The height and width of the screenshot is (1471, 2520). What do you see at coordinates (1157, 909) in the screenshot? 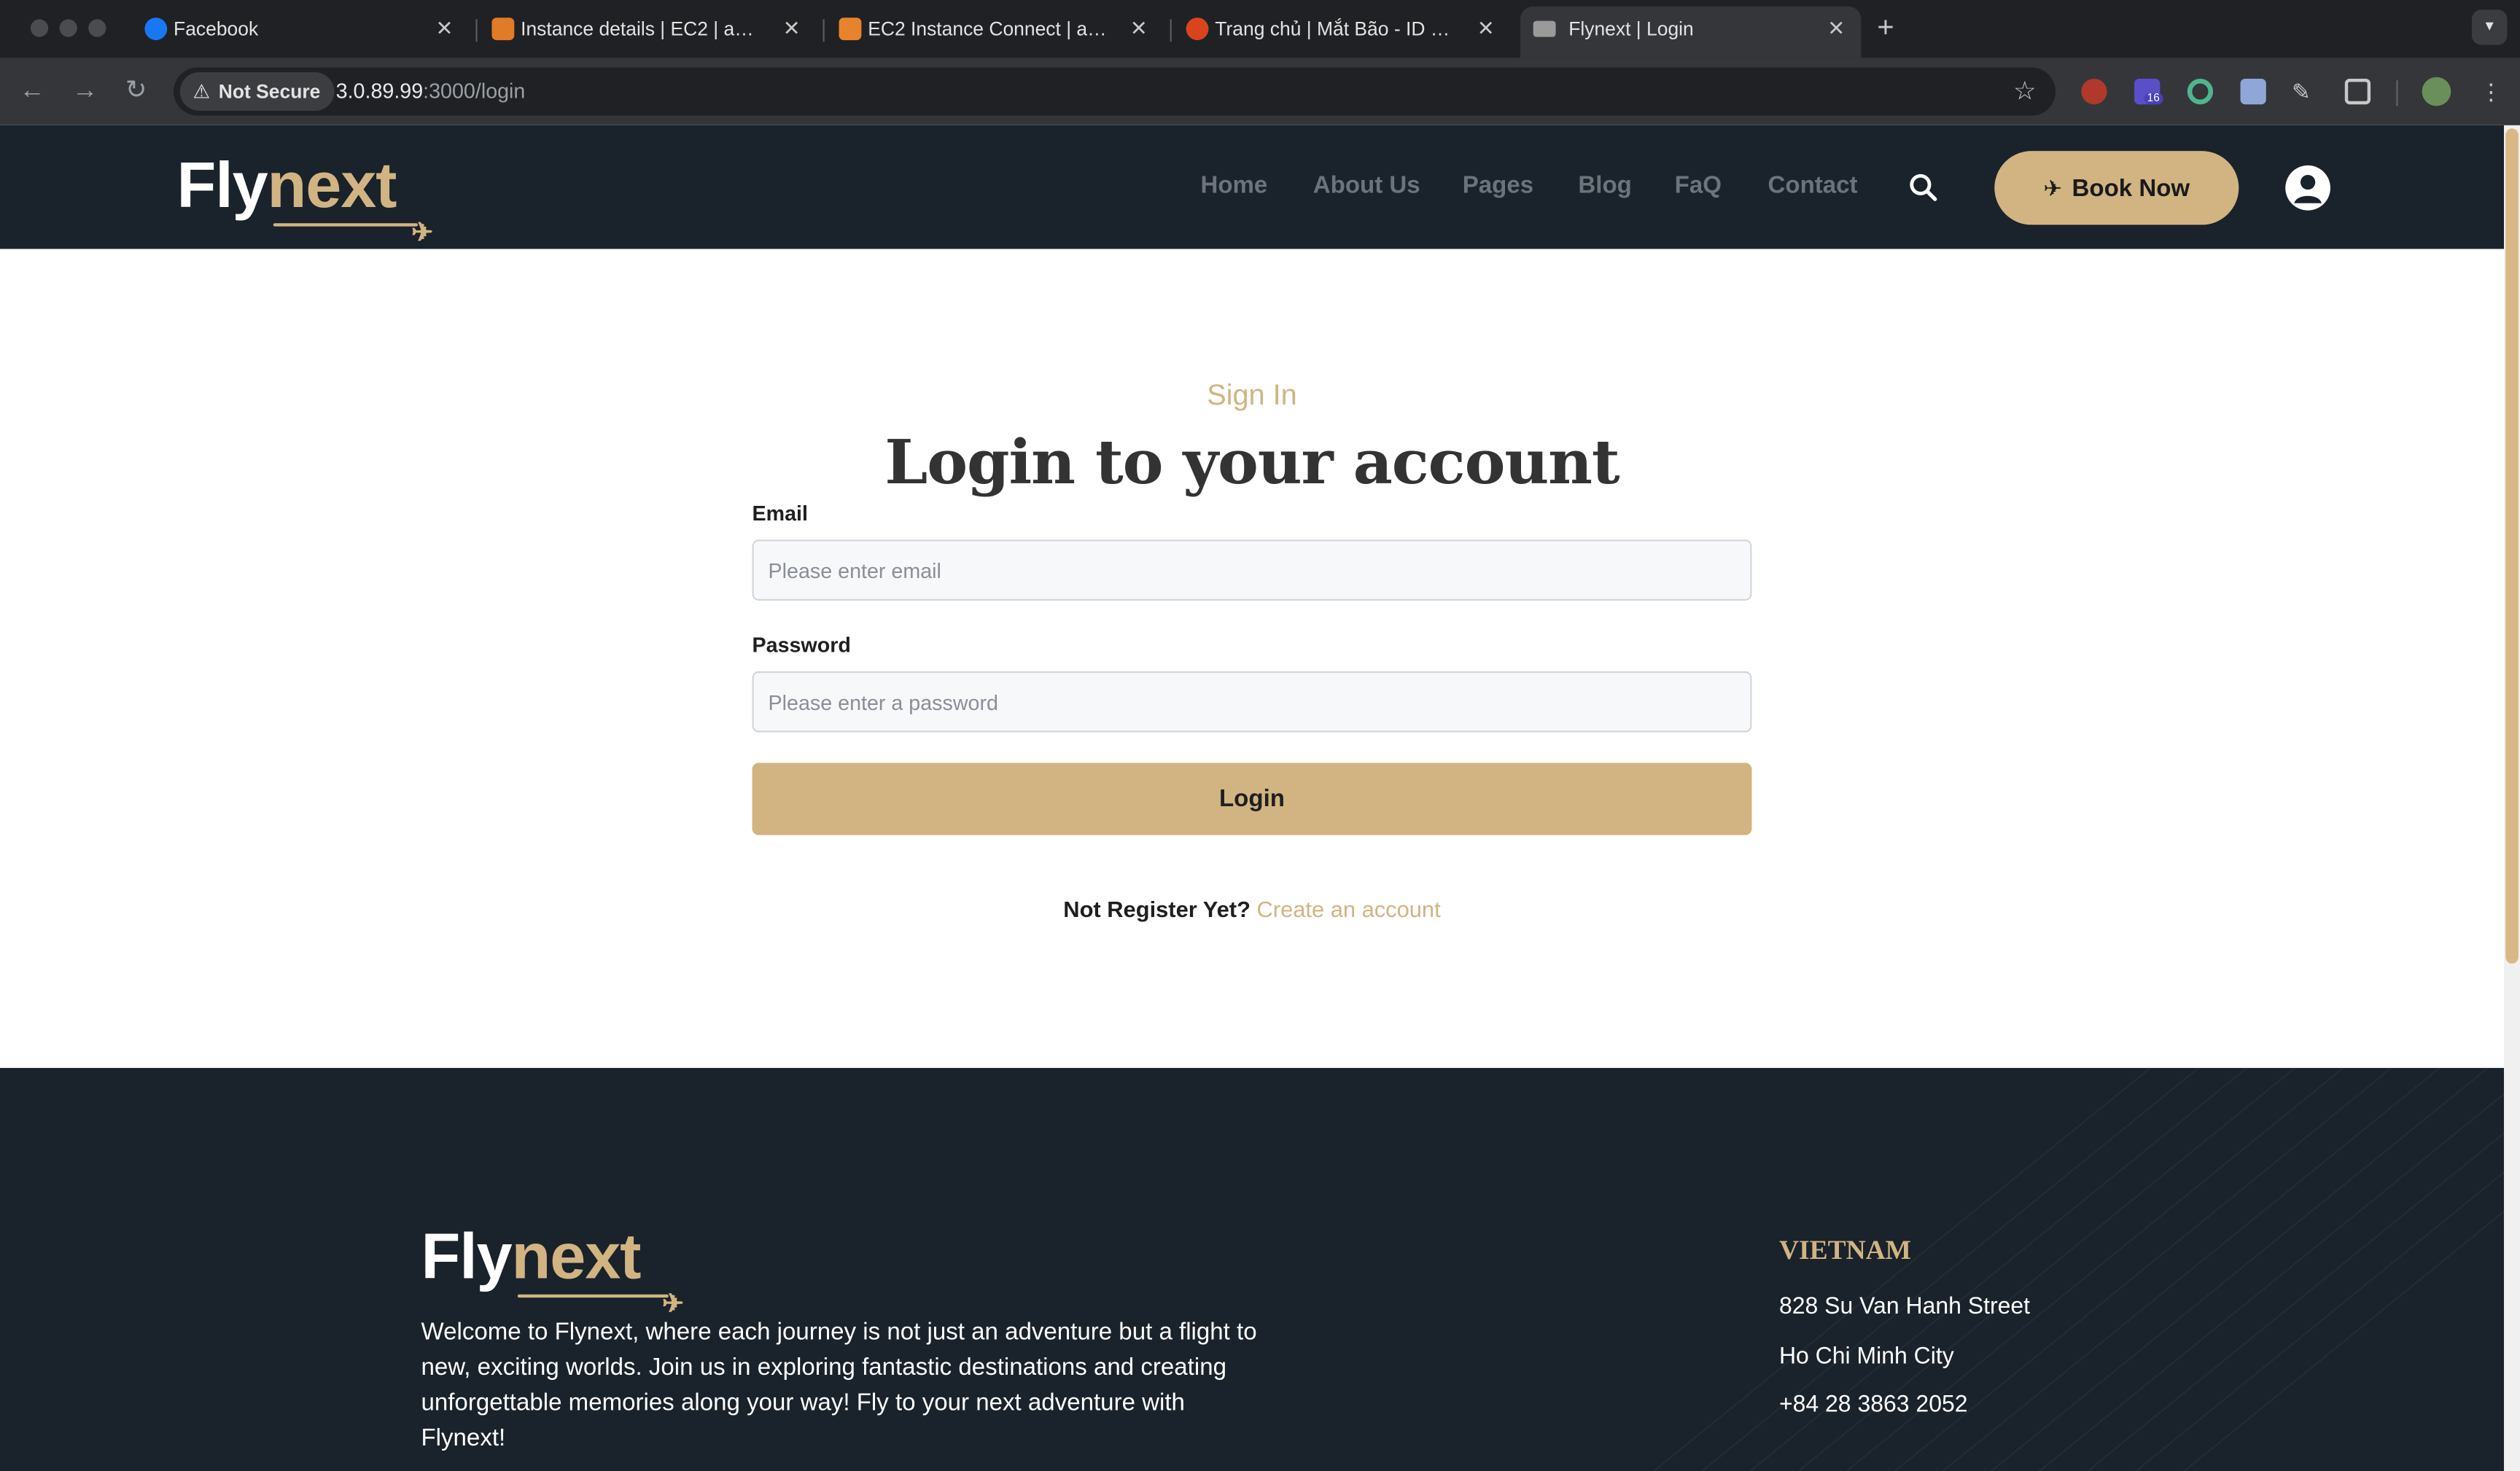
I see `register-prompt-text: Not Register Yet?` at bounding box center [1157, 909].